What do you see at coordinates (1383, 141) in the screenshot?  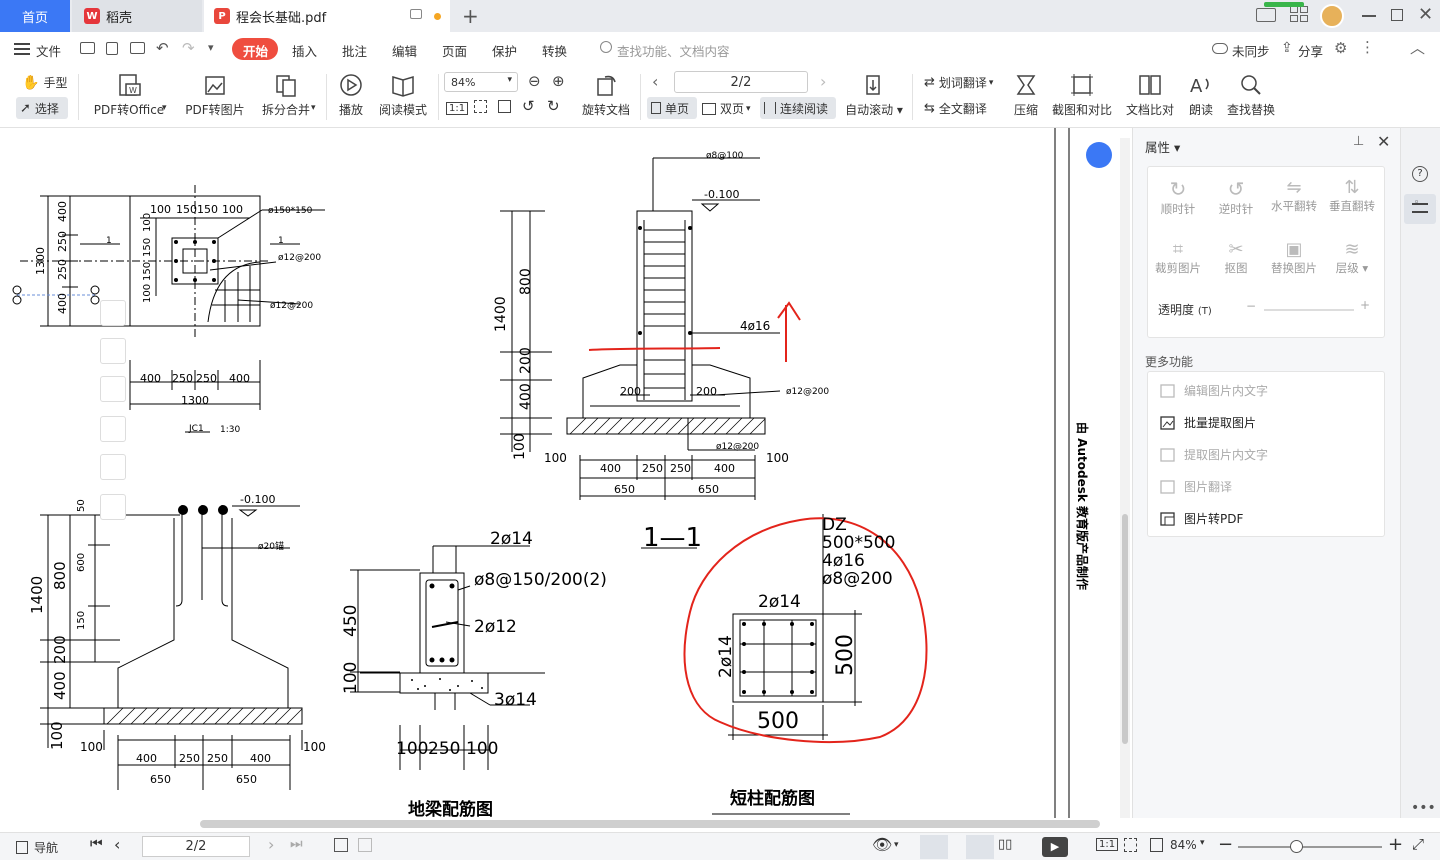 I see `close-panel-icon: ✕` at bounding box center [1383, 141].